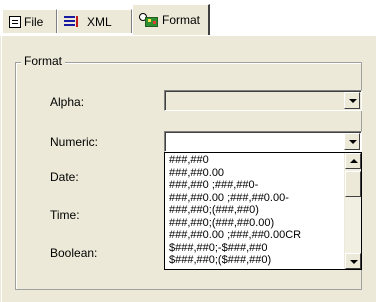  I want to click on format-icon, so click(149, 20).